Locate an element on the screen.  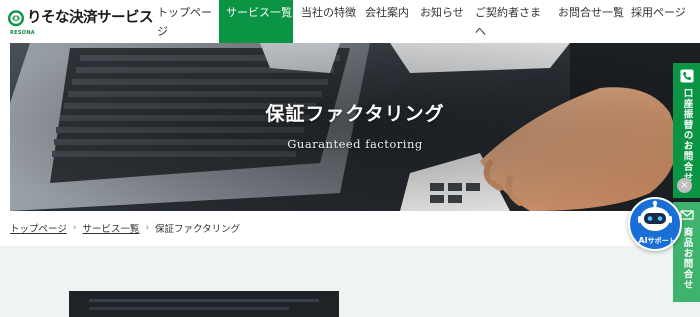
ai-support-label-rest: サポート is located at coordinates (661, 241).